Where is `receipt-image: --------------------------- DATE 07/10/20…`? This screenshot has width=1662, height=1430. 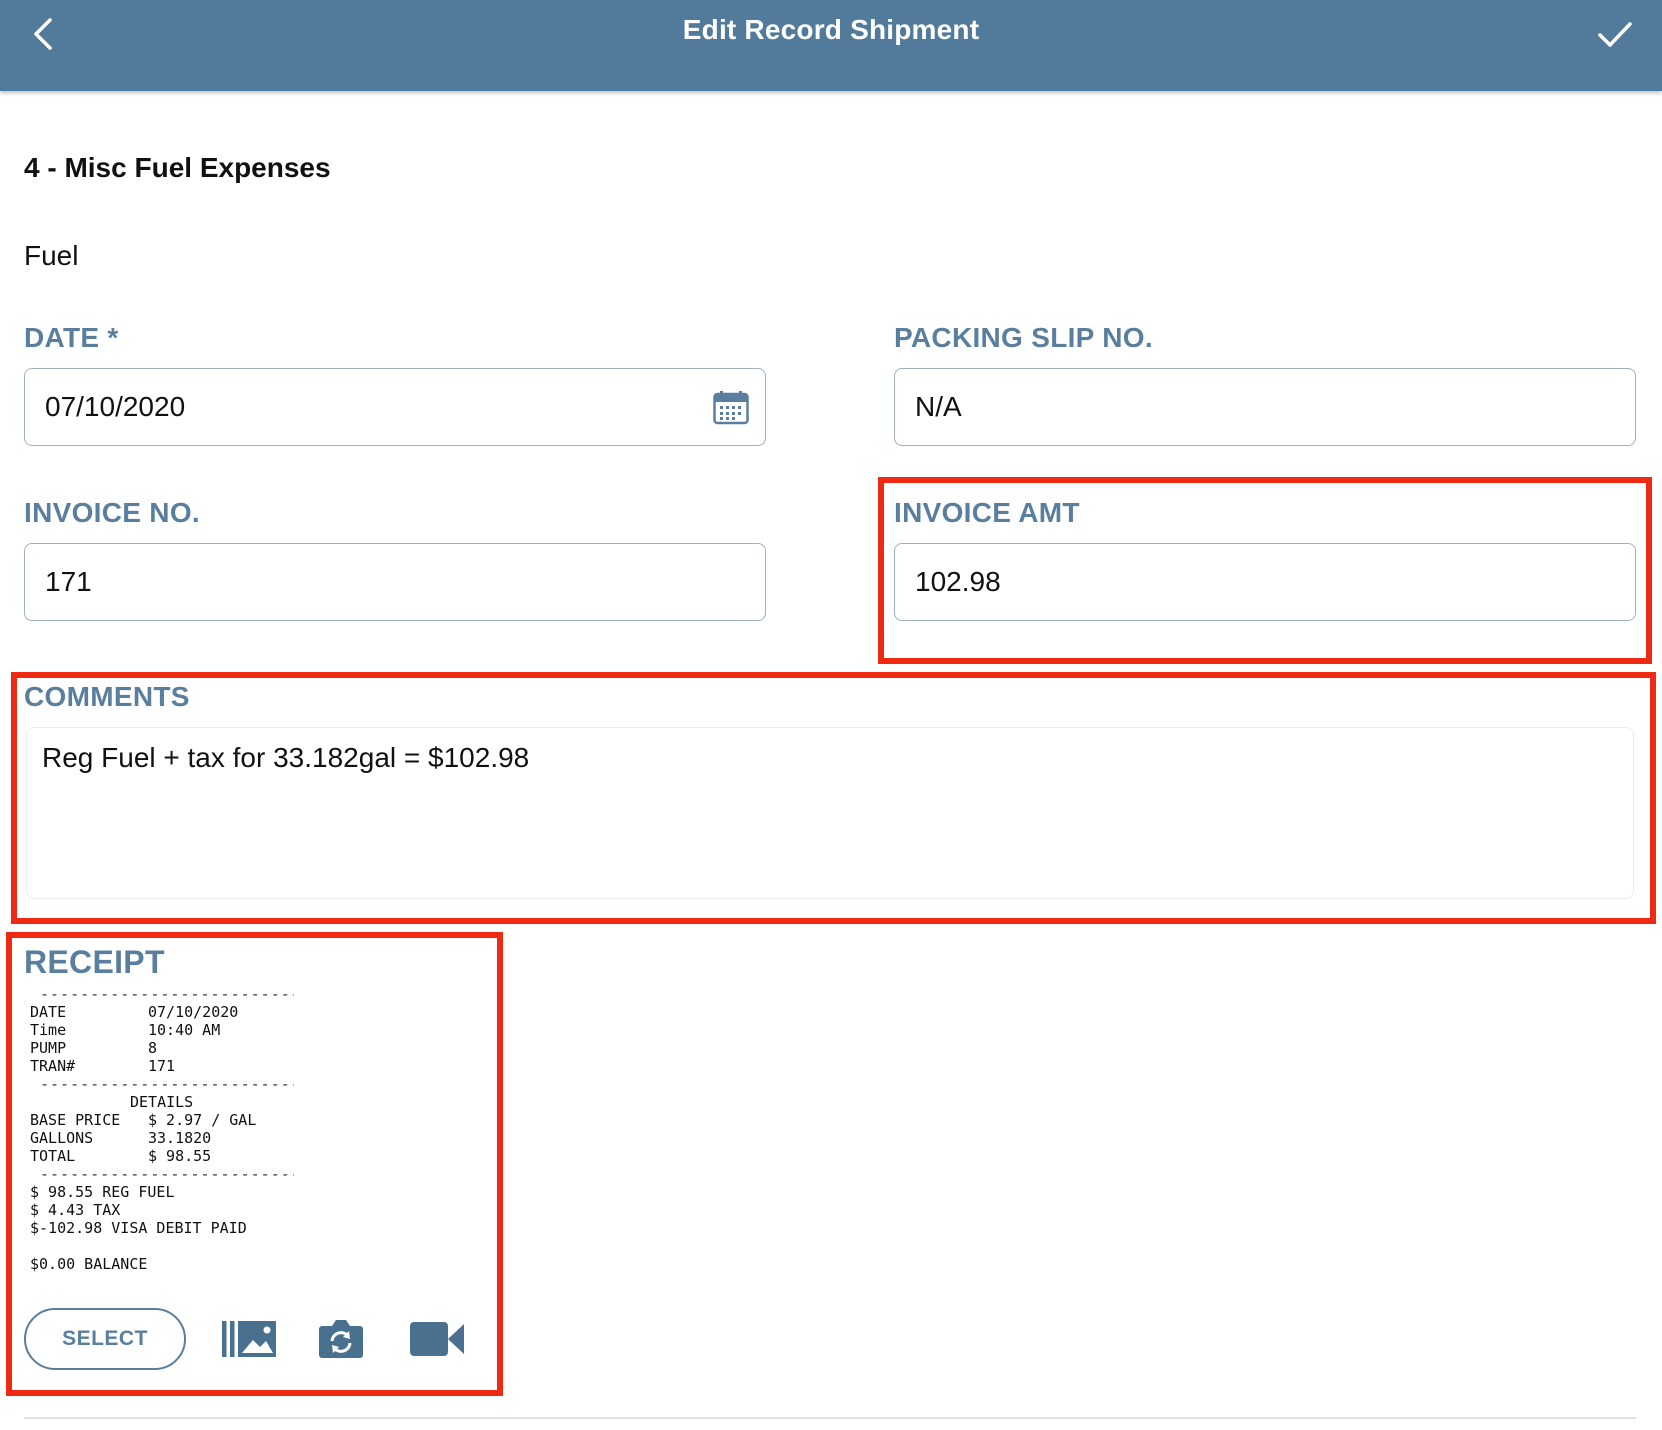 receipt-image: --------------------------- DATE 07/10/20… is located at coordinates (159, 1131).